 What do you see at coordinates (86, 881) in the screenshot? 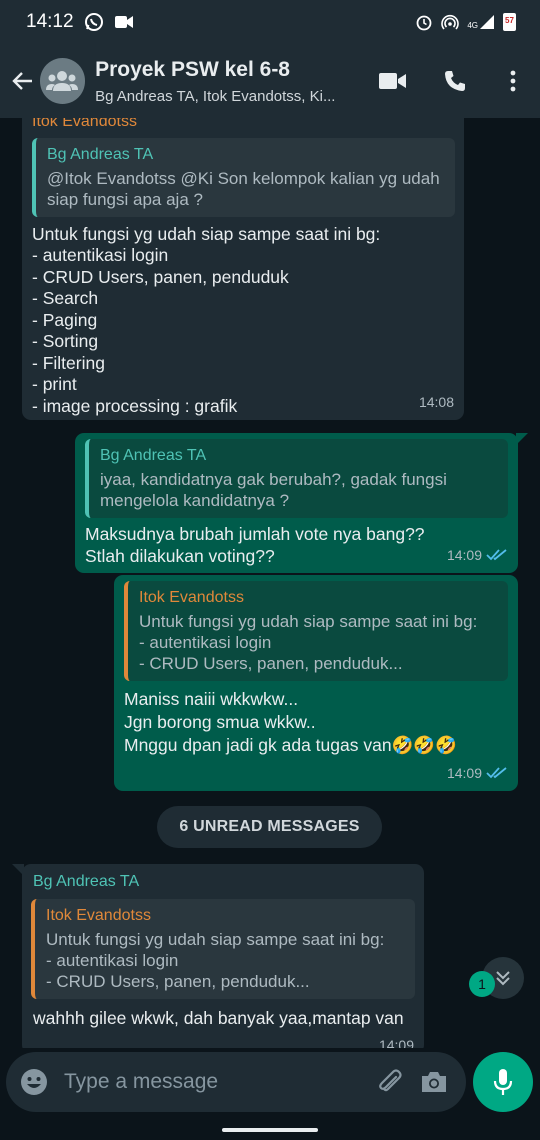
I see `message-sender: Bg Andreas TA` at bounding box center [86, 881].